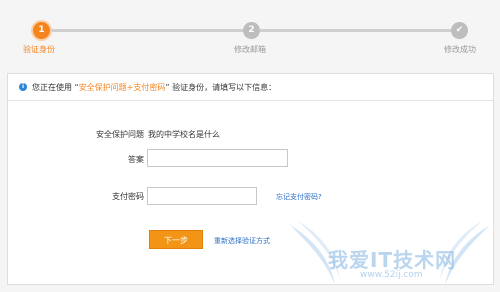 This screenshot has width=500, height=292. Describe the element at coordinates (122, 87) in the screenshot. I see `notice-method: 安全保护问题+支付密码` at that location.